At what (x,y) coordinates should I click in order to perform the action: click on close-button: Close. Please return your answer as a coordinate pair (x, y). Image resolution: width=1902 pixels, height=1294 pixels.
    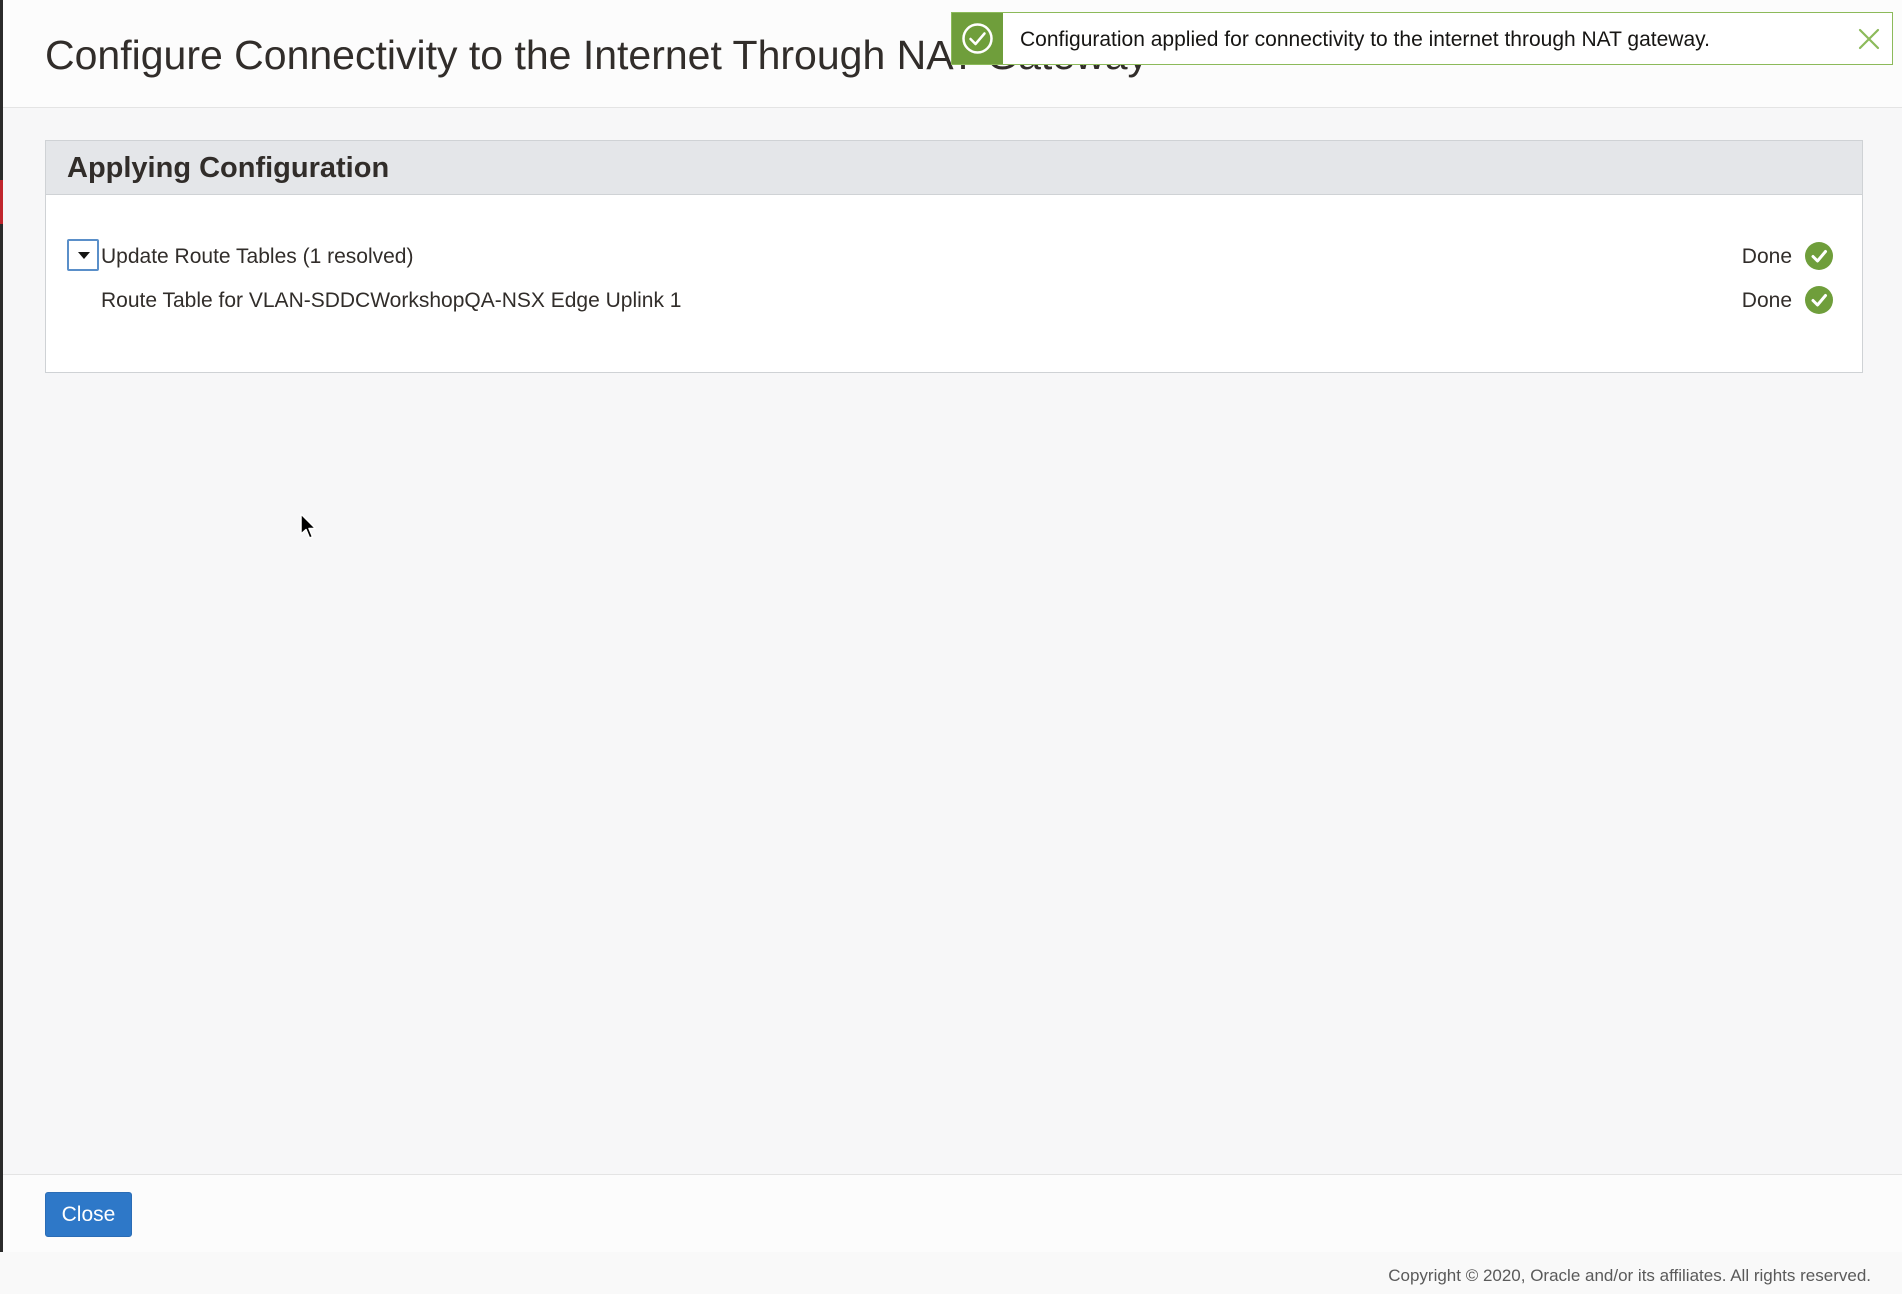
    Looking at the image, I should click on (88, 1214).